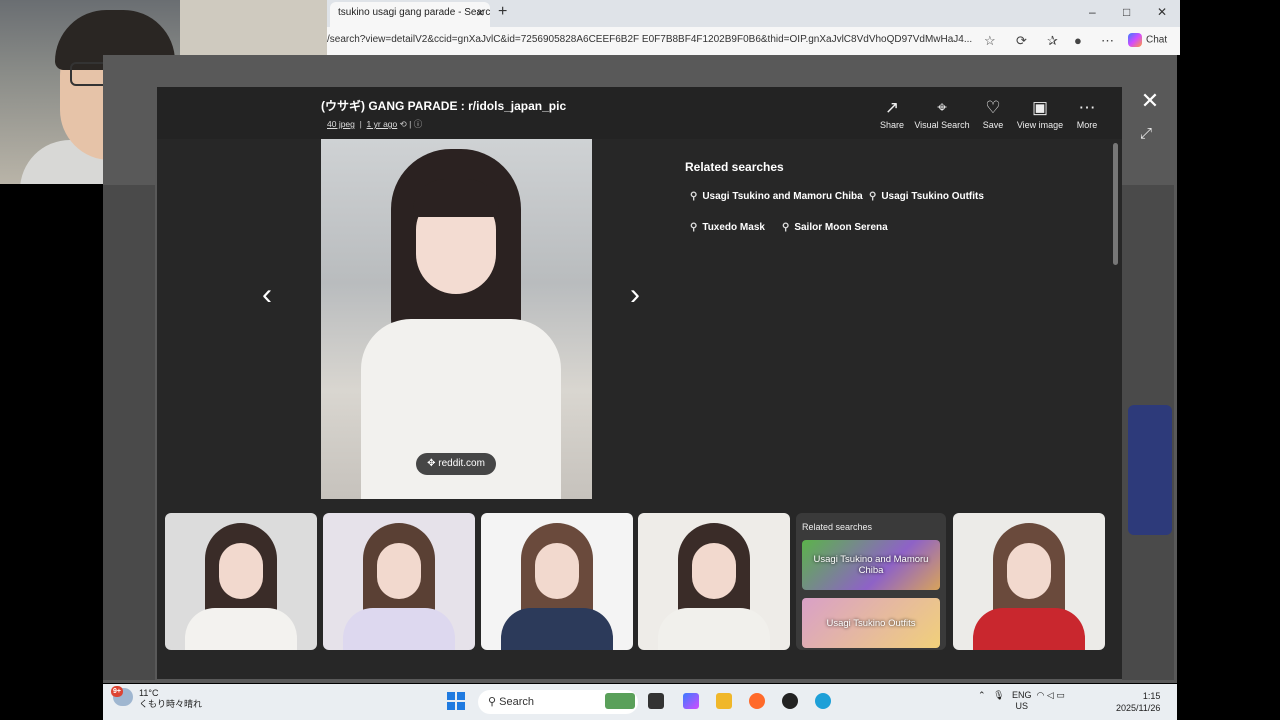 This screenshot has width=1280, height=720. Describe the element at coordinates (1162, 12) in the screenshot. I see `close-window-button: ✕` at that location.